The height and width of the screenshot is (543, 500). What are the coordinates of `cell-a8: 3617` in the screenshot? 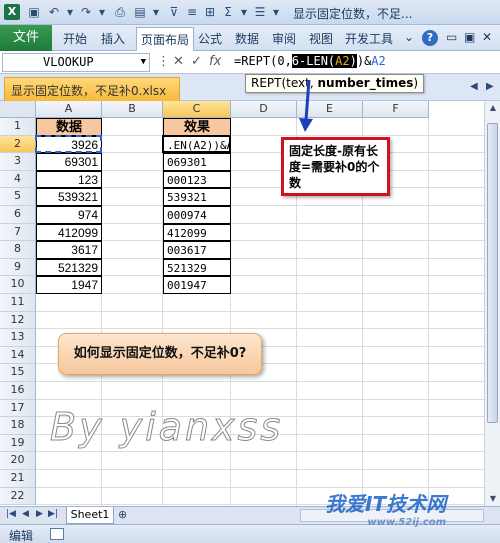 It's located at (69, 250).